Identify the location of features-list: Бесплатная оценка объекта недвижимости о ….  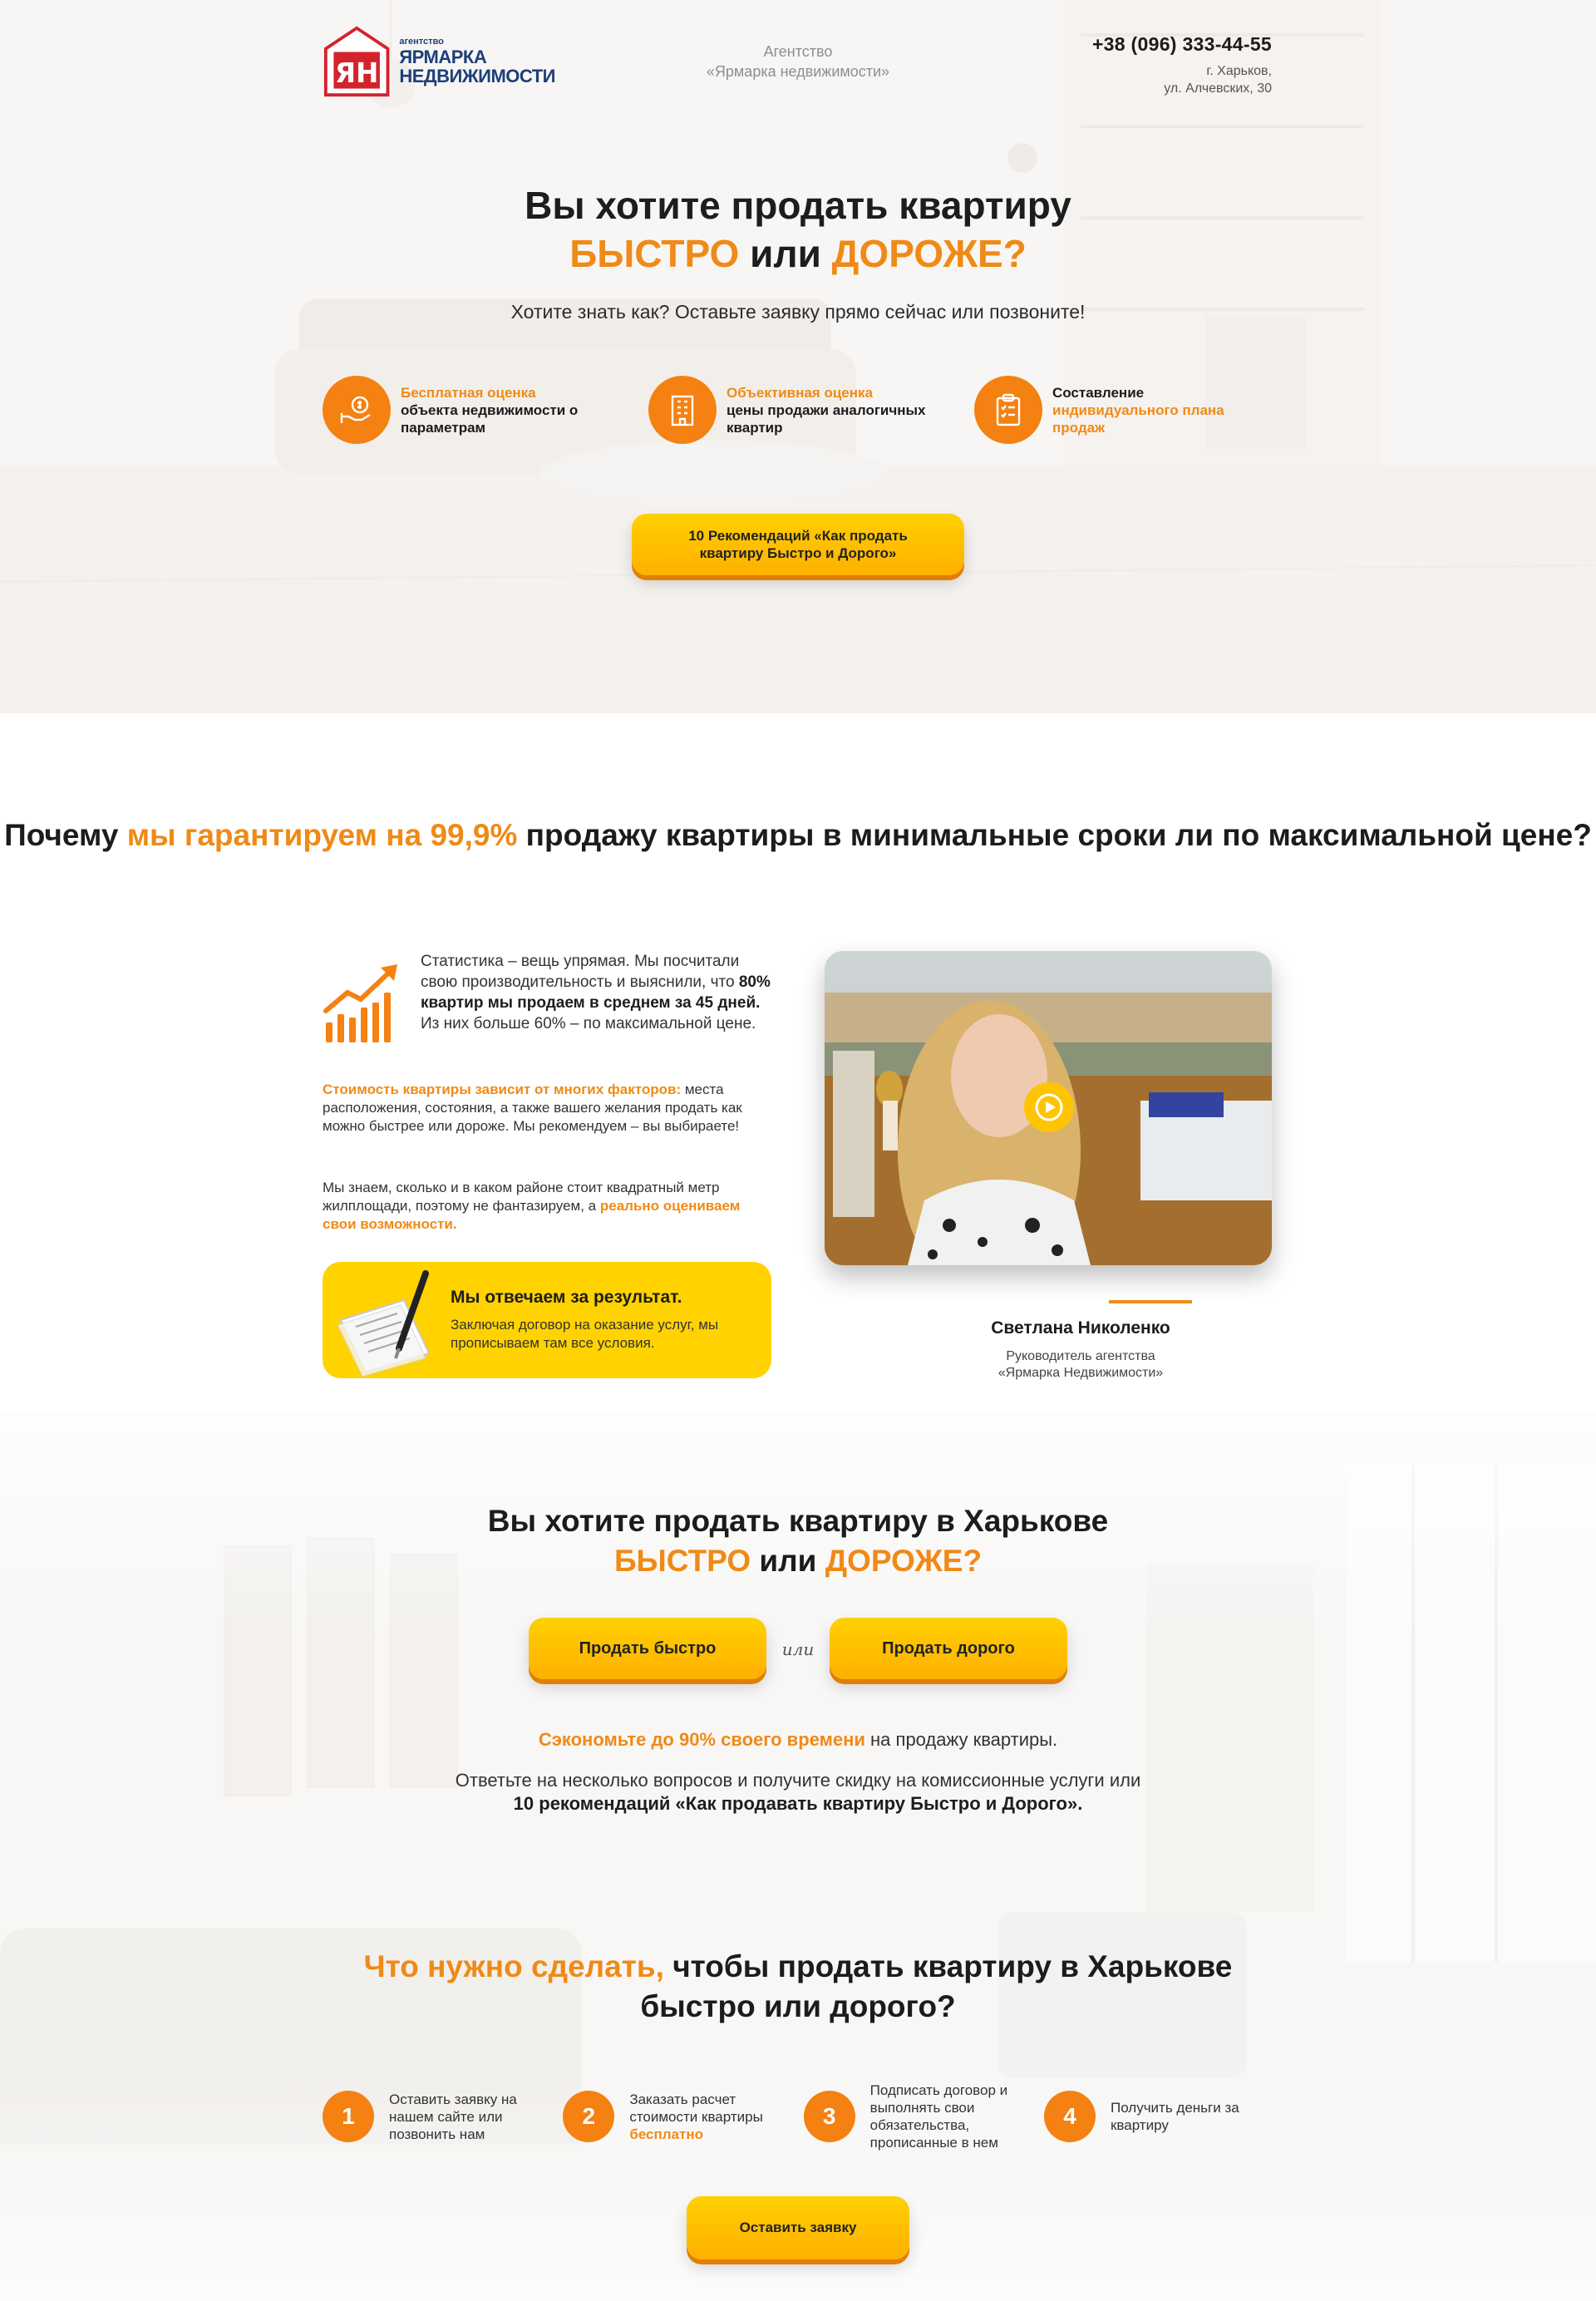
(798, 410).